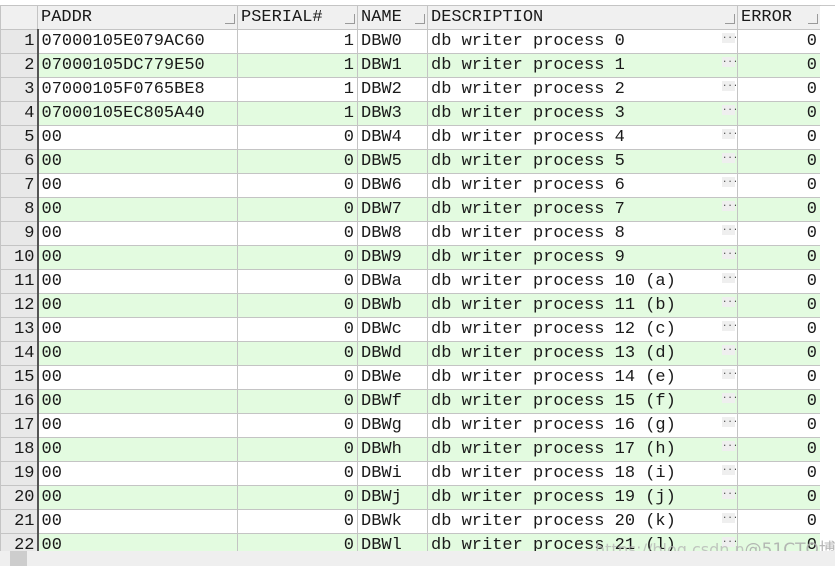  Describe the element at coordinates (137, 89) in the screenshot. I see `paddr-cell: 07000105F0765BE8` at that location.